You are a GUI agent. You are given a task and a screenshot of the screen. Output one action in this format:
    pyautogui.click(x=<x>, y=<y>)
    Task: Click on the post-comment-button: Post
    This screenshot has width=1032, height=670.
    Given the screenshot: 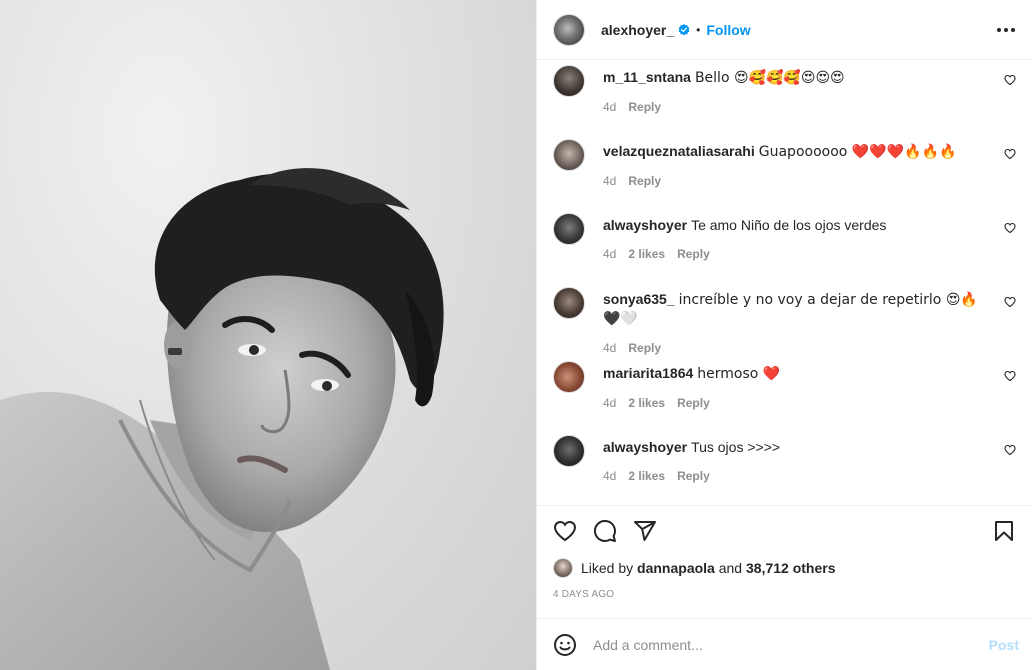 What is the action you would take?
    pyautogui.click(x=1004, y=645)
    